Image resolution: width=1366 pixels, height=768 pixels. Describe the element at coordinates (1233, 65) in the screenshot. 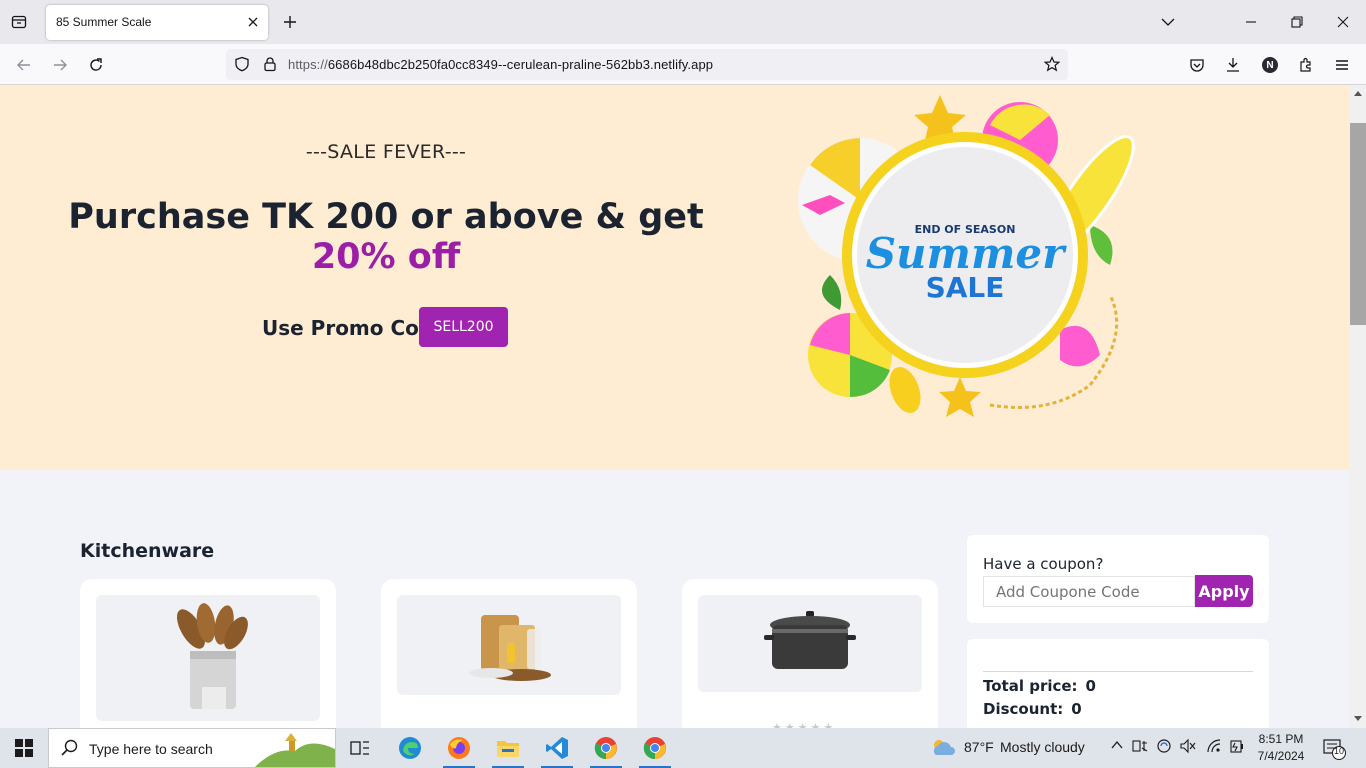

I see `download-icon` at that location.